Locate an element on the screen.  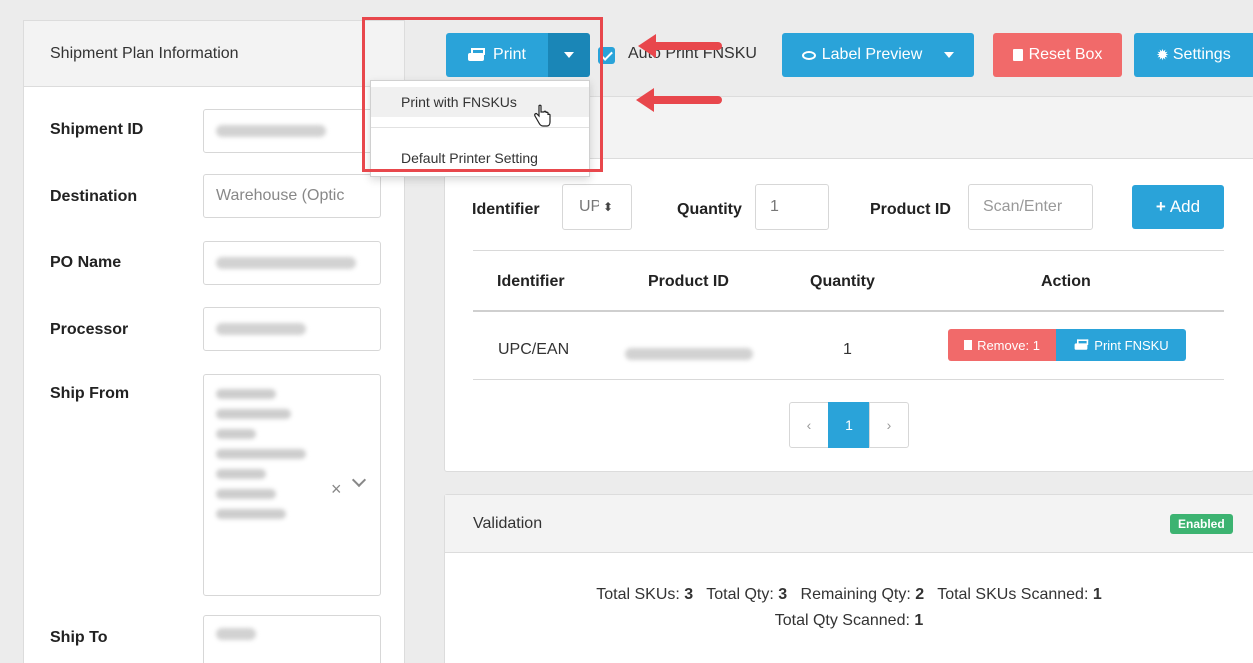
col-header-action: Action is located at coordinates (1066, 281).